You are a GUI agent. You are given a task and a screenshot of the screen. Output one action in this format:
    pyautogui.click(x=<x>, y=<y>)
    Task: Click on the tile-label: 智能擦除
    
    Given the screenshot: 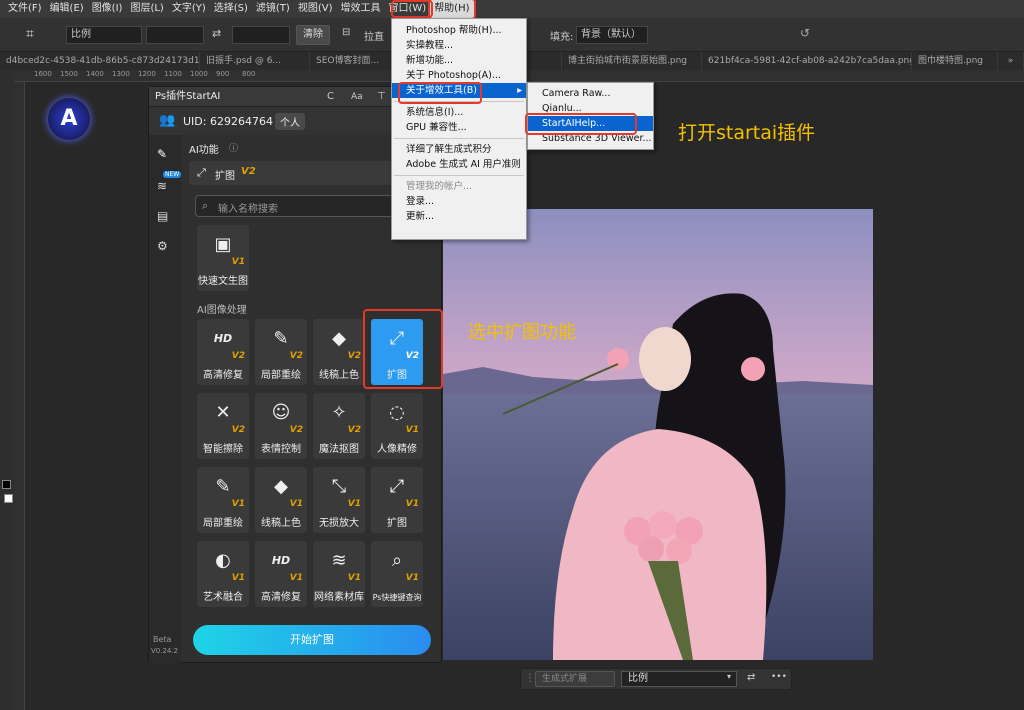 What is the action you would take?
    pyautogui.click(x=223, y=449)
    